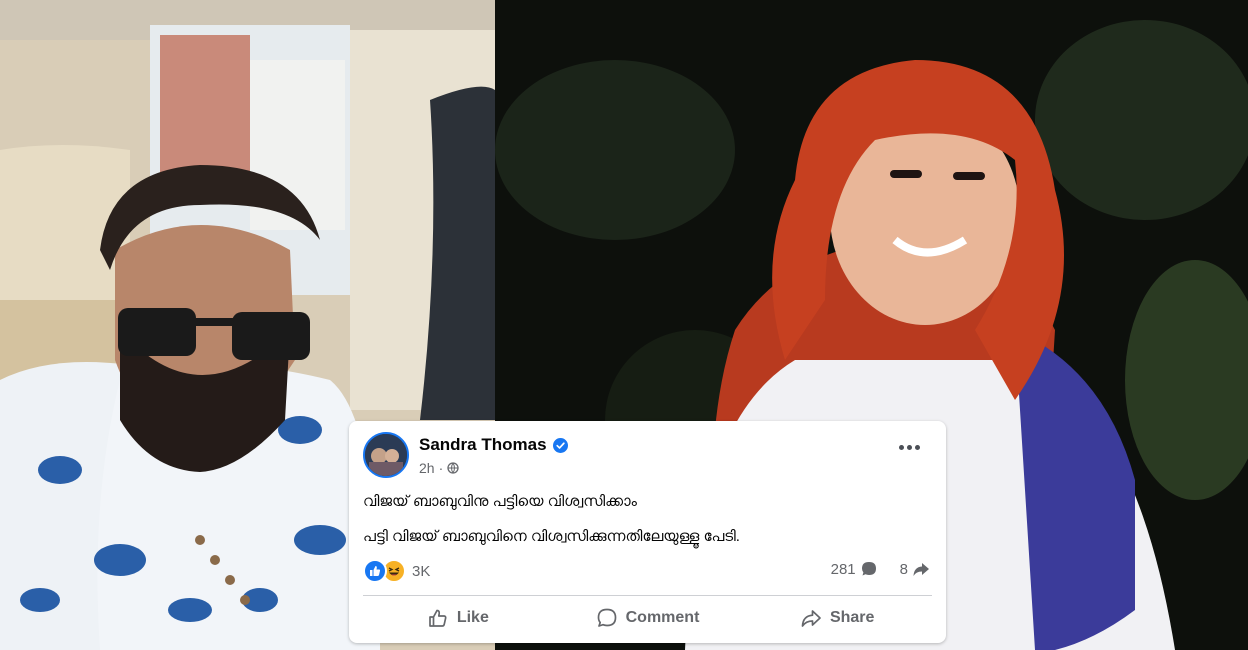 The image size is (1248, 650). I want to click on like-icon, so click(375, 571).